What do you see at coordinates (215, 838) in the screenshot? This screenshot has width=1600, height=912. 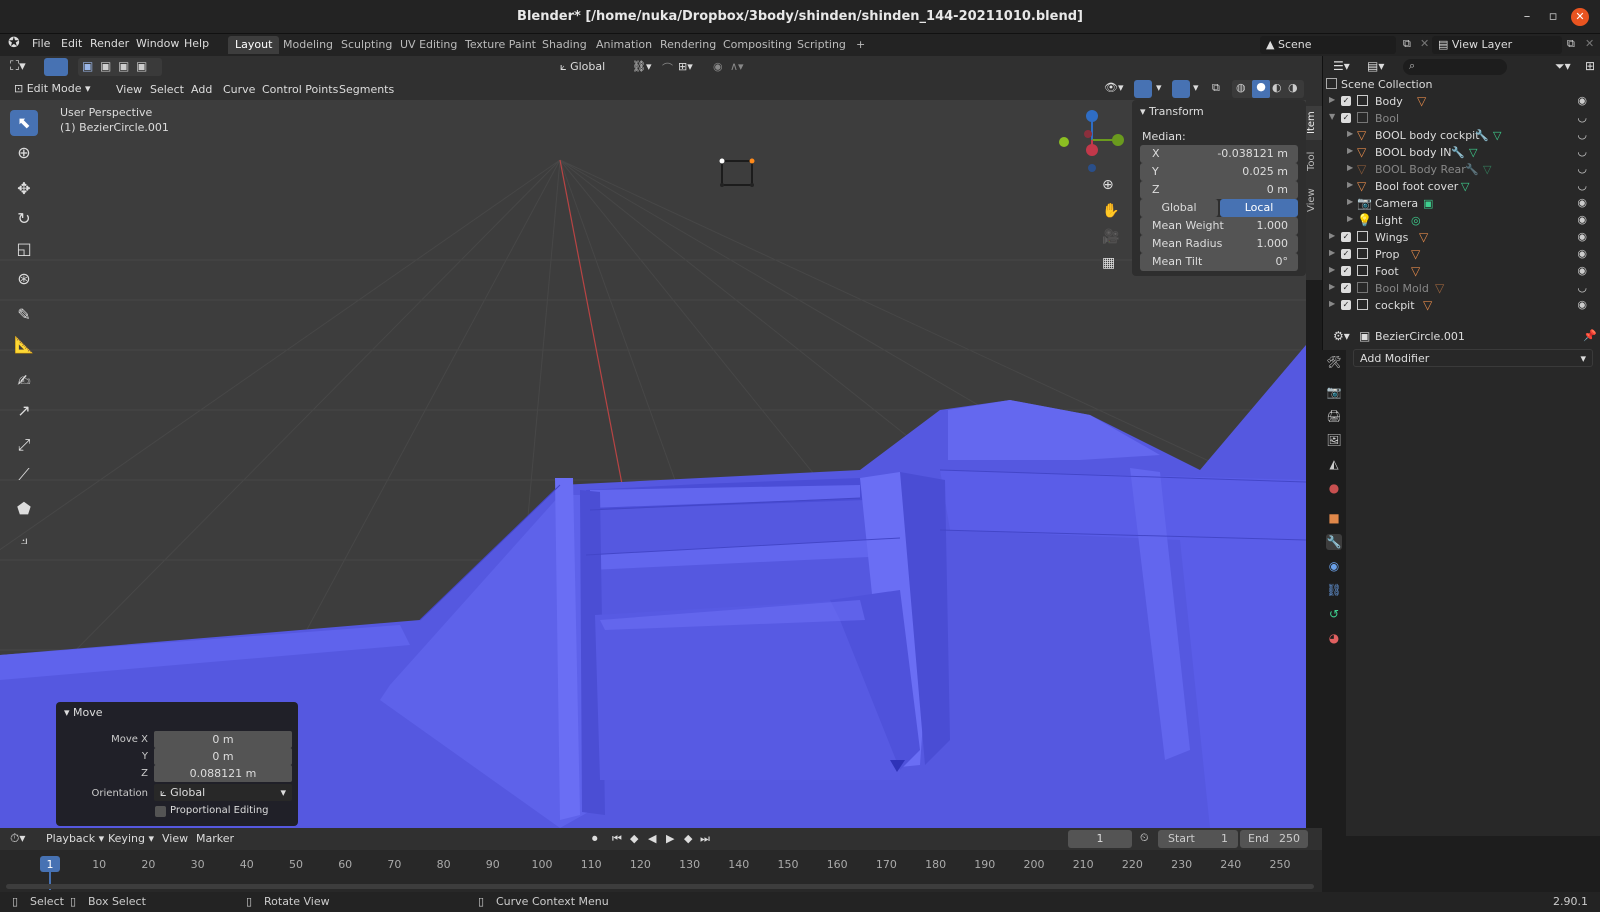 I see `marker-menu: Marker` at bounding box center [215, 838].